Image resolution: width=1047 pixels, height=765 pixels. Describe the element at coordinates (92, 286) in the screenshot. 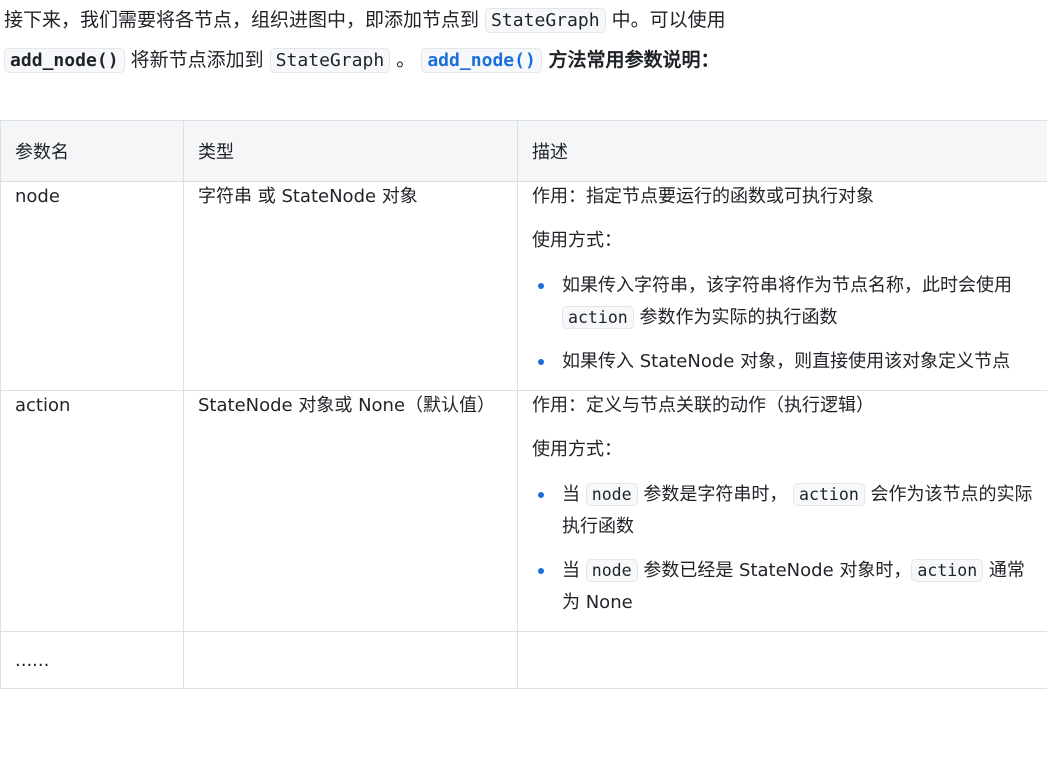

I see `param-name-cell: node` at that location.